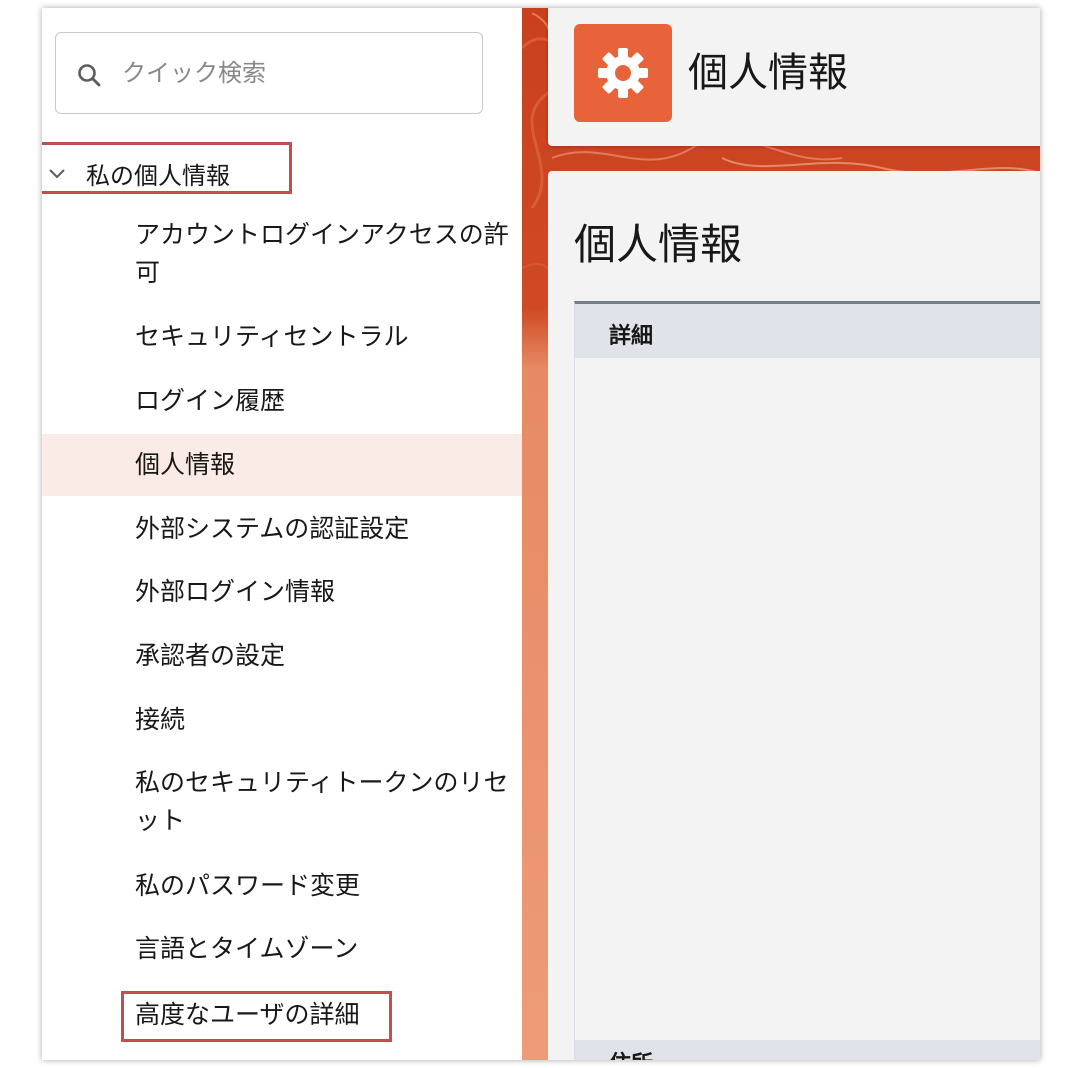 The image size is (1068, 1068). I want to click on section-label: 私の個人情報, so click(158, 176).